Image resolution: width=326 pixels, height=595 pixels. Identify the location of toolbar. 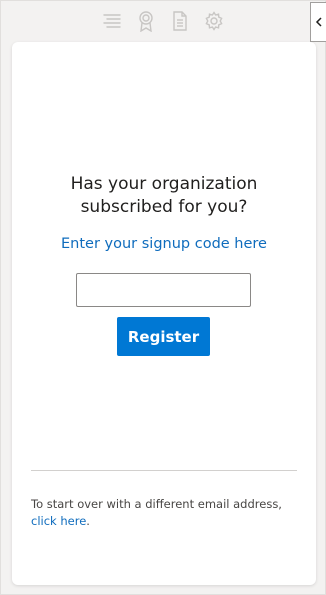
(163, 21).